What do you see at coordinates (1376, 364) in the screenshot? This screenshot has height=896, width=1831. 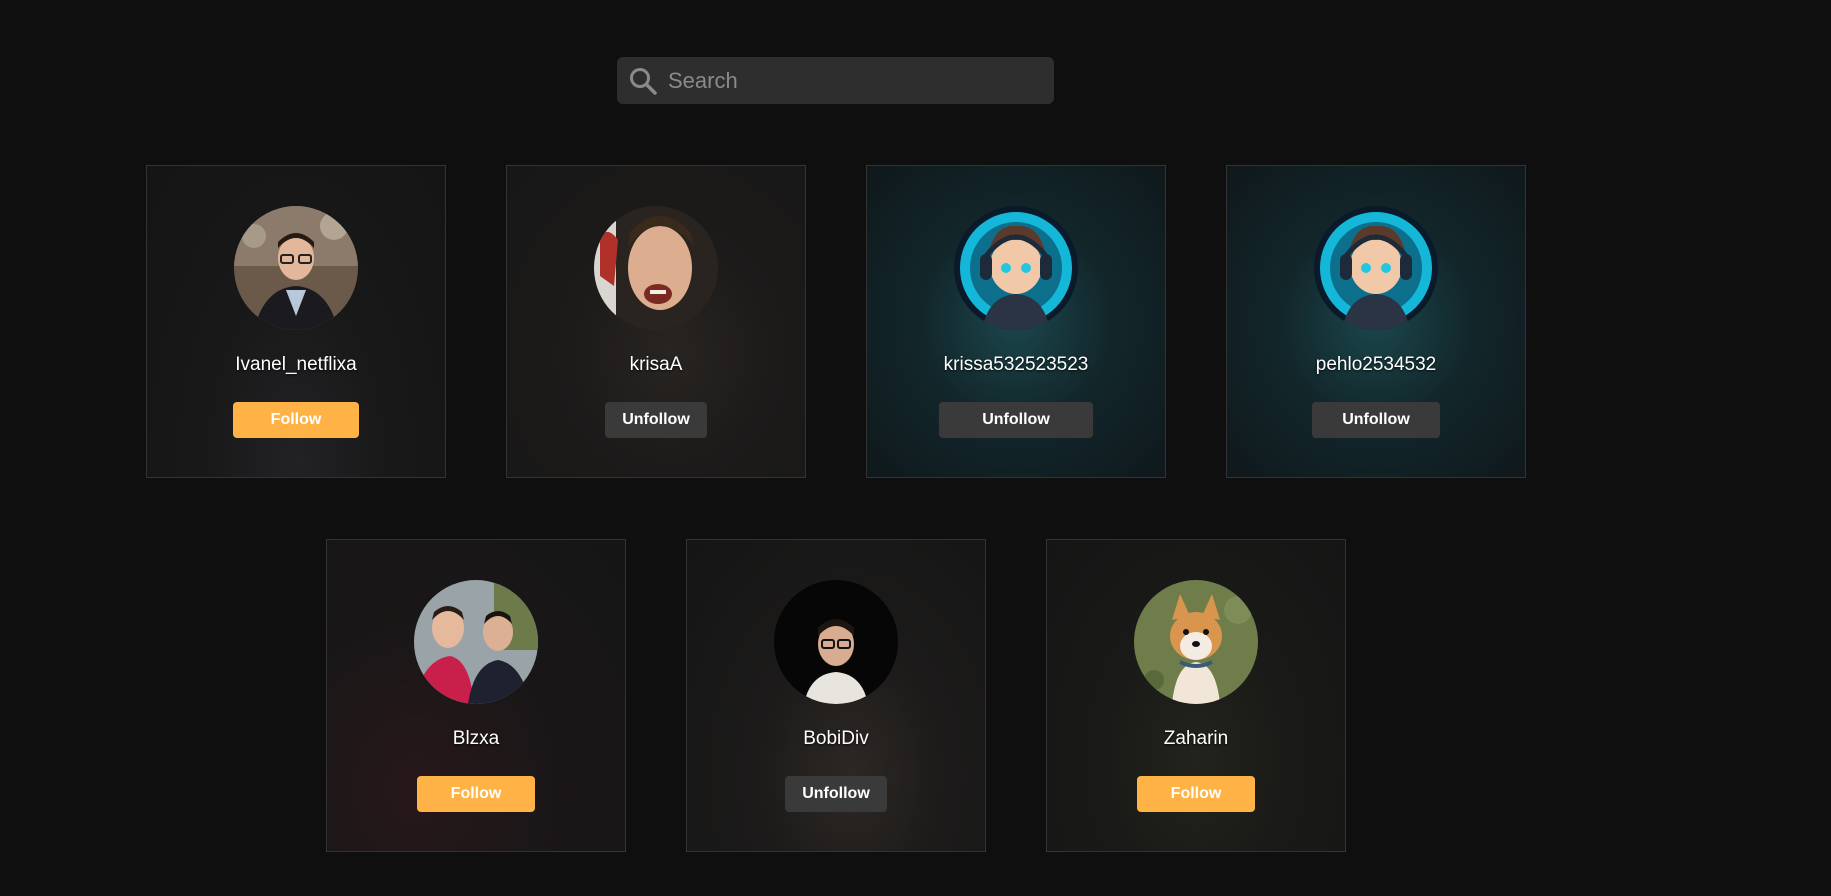 I see `username: pehlo2534532` at bounding box center [1376, 364].